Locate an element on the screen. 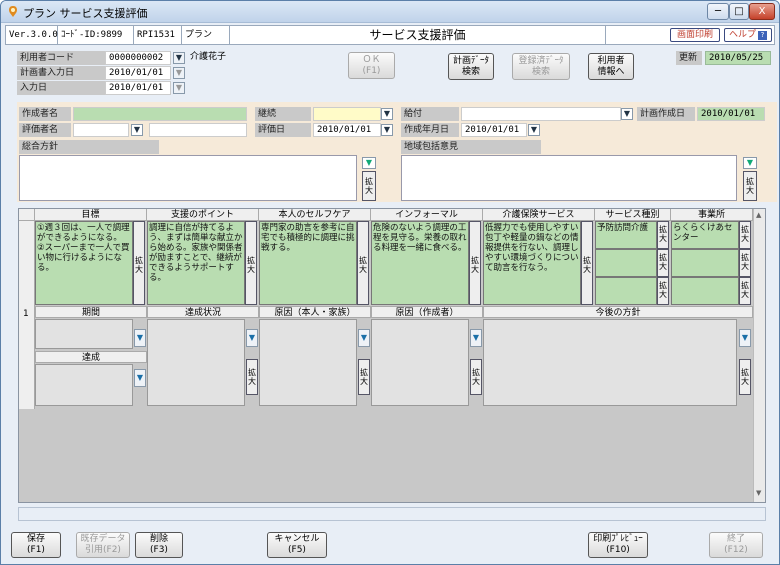  achievement-dropdown-icon: ▼ is located at coordinates (252, 338).